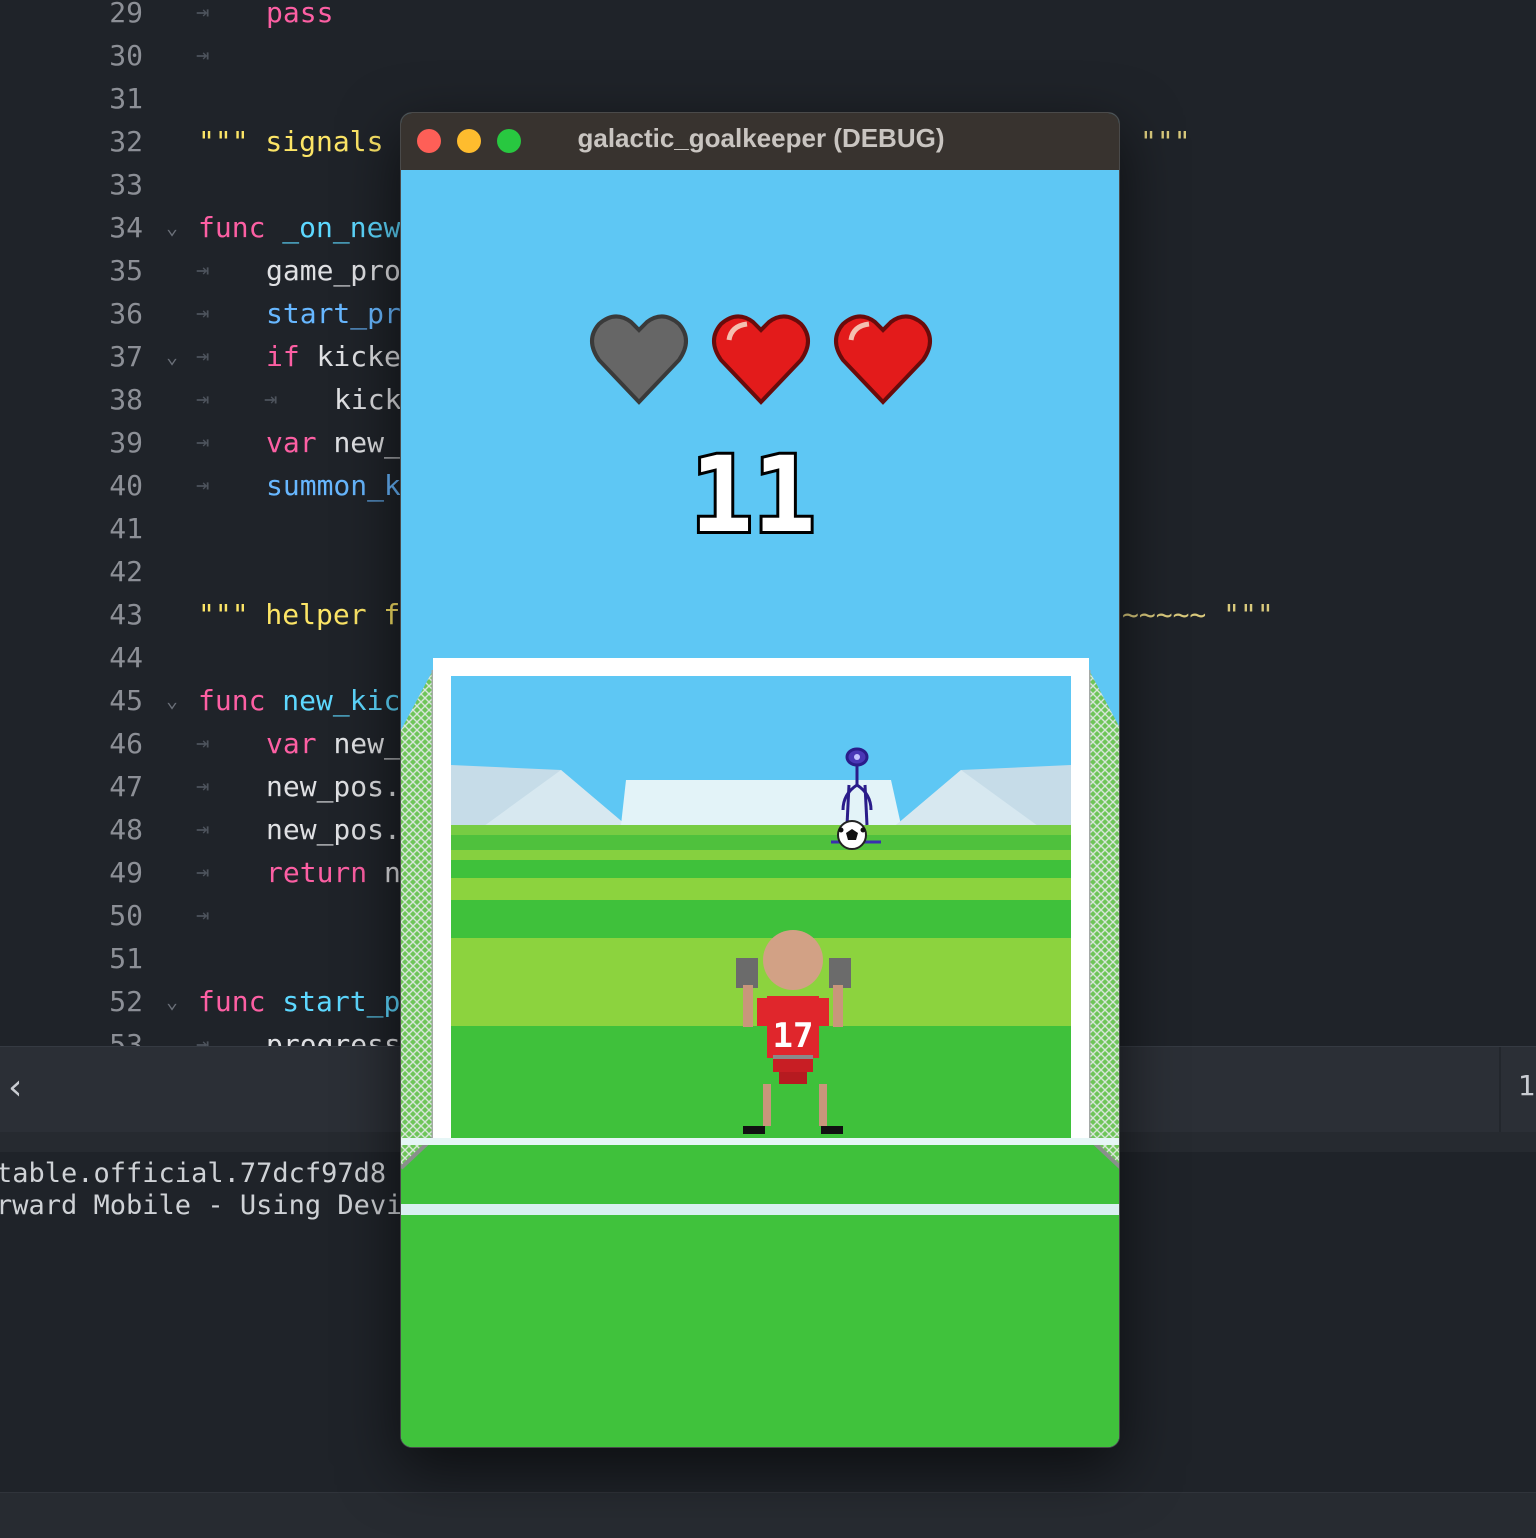  I want to click on line-number: 31, so click(126, 98).